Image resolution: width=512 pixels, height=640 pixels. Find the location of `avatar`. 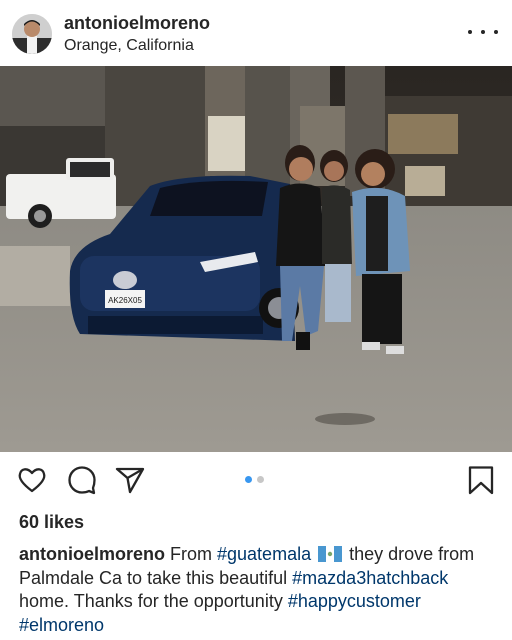

avatar is located at coordinates (32, 34).